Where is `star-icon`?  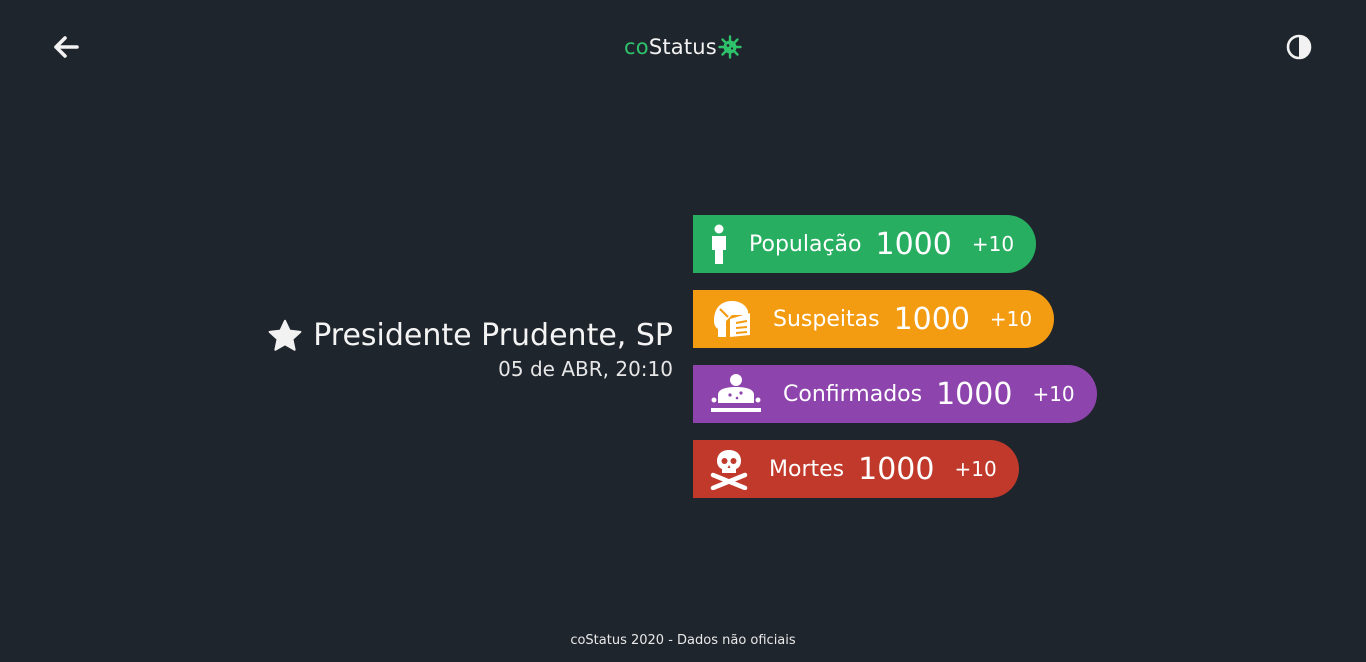 star-icon is located at coordinates (285, 335).